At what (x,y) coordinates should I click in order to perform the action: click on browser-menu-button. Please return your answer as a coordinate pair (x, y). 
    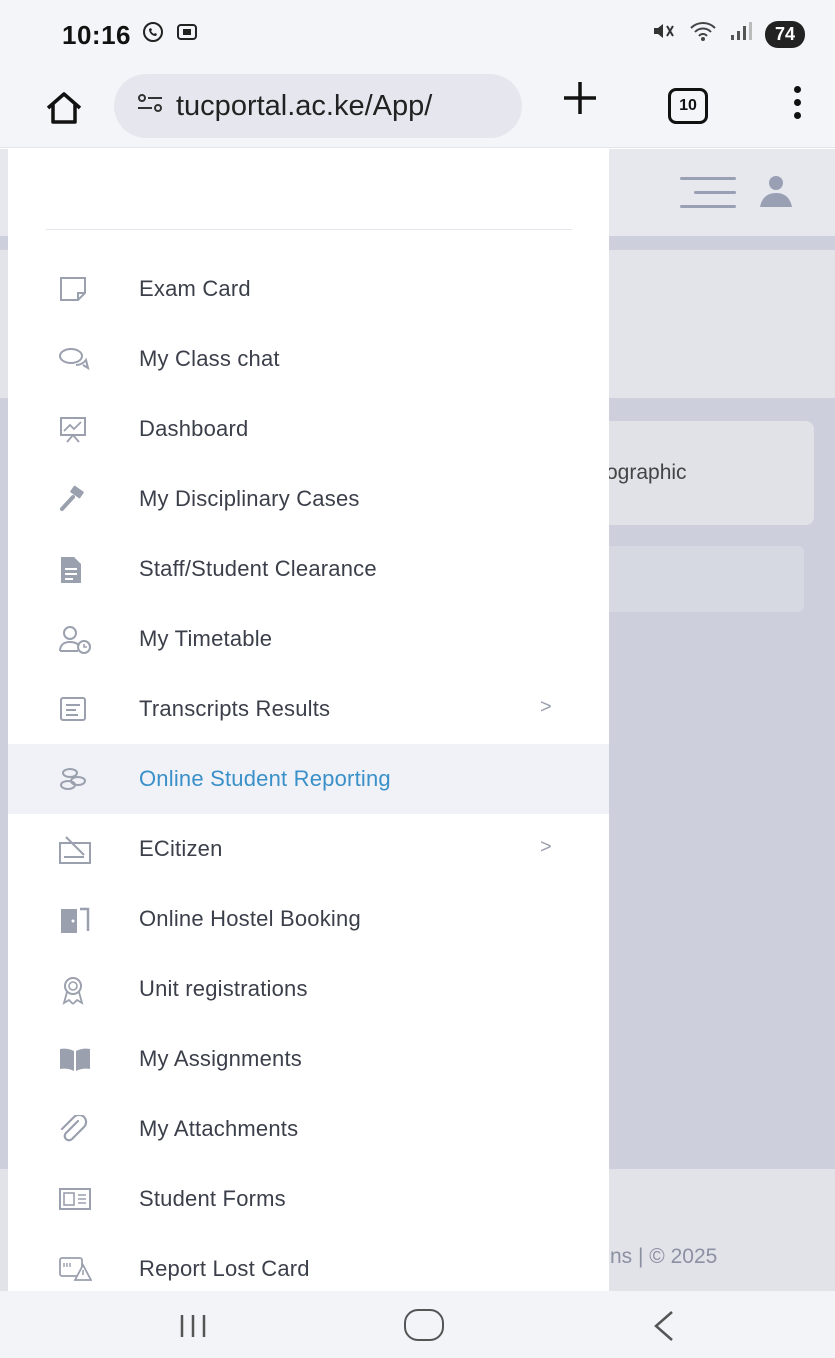
    Looking at the image, I should click on (797, 108).